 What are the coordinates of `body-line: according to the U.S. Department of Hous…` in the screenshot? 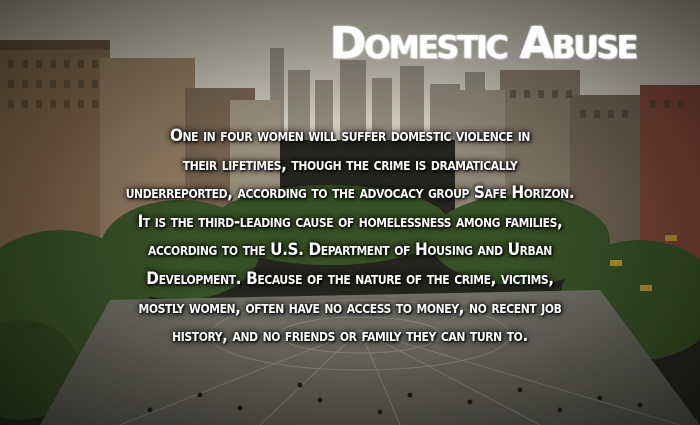 It's located at (350, 250).